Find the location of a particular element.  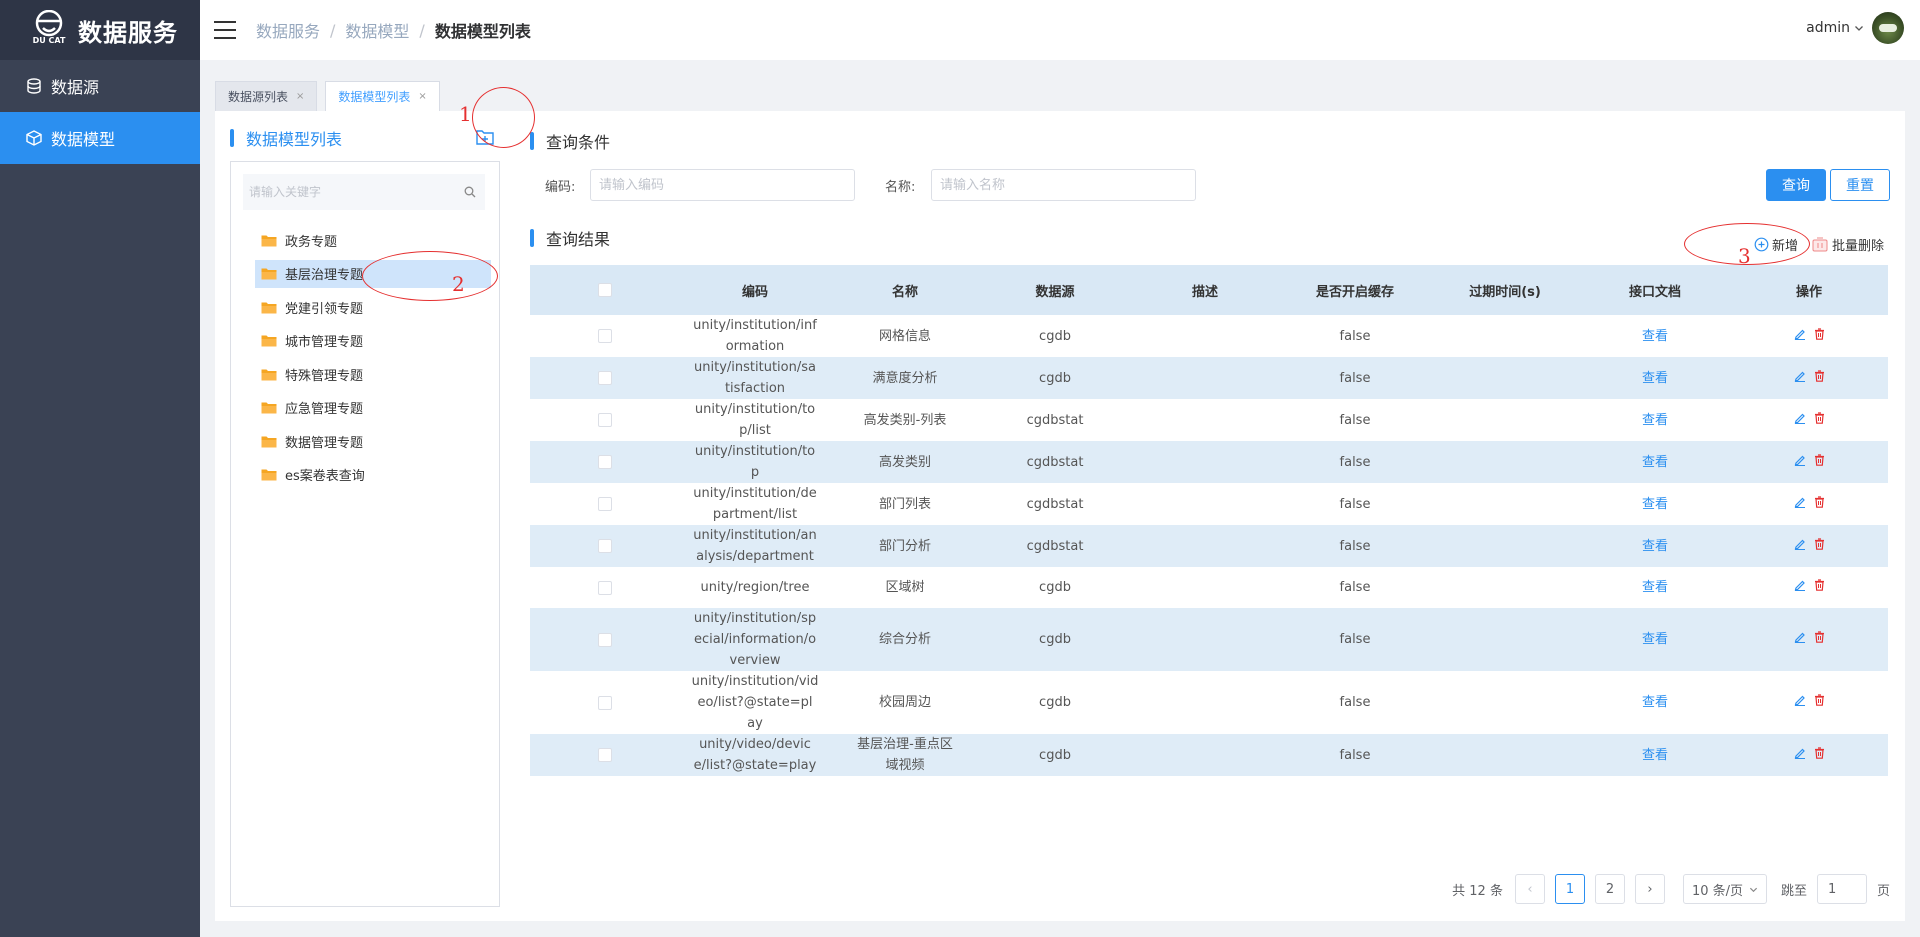

tree-node-label: 数据管理专题 is located at coordinates (324, 443).